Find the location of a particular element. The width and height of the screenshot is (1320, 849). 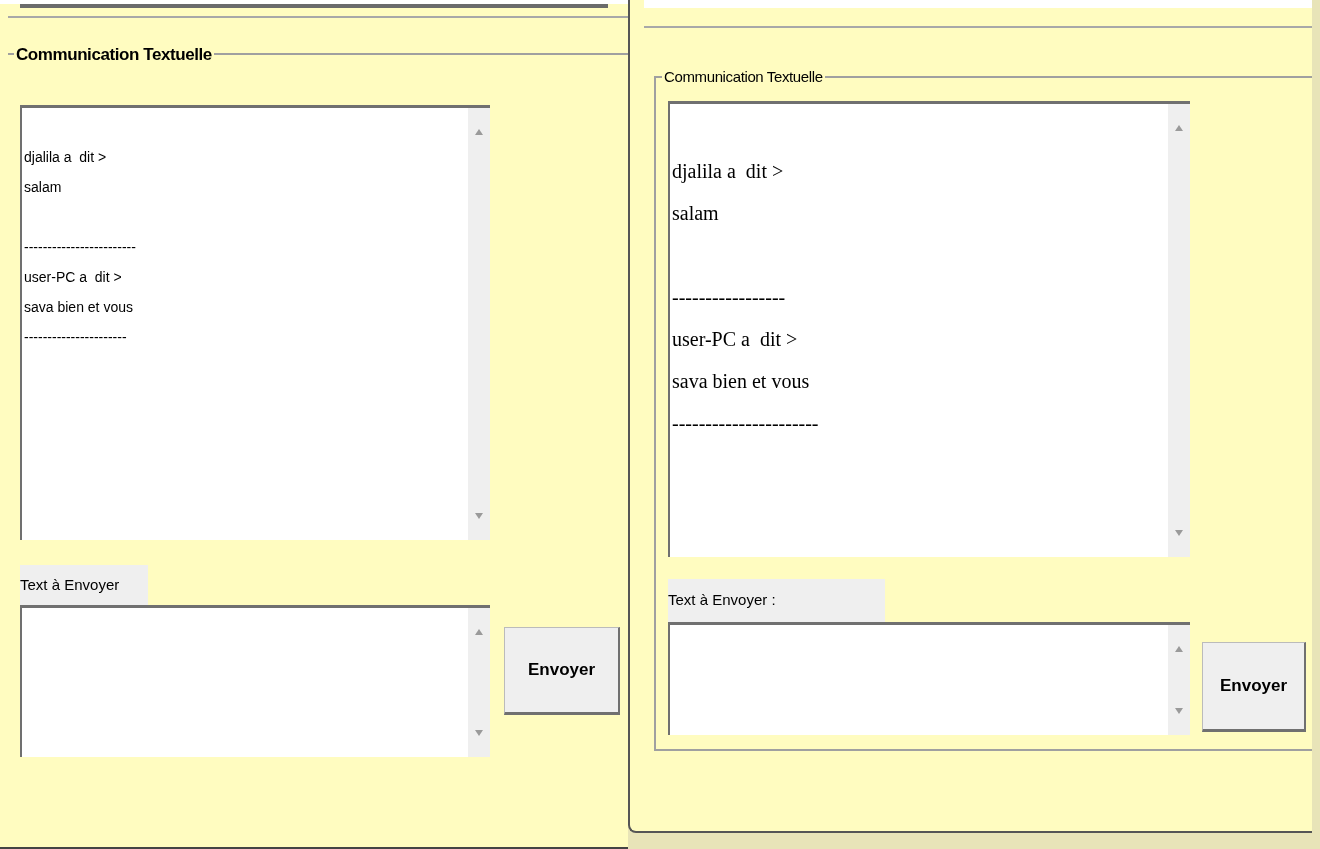

chat-log: djalila a dit > salam ----------------- user-PC a dit > sava bien et vous ---------------------- is located at coordinates (745, 297).